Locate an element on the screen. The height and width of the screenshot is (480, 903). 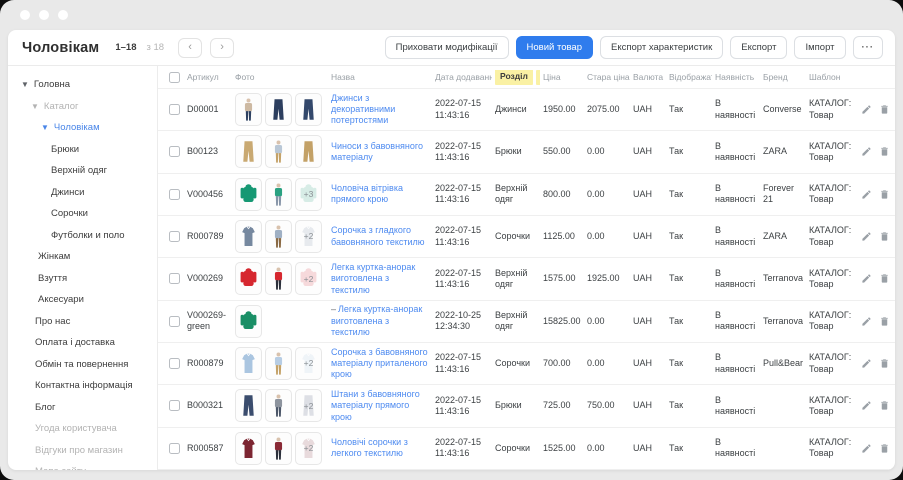
product-name-link: Чоловіча вітрівка прямого крою is located at coordinates (367, 193).